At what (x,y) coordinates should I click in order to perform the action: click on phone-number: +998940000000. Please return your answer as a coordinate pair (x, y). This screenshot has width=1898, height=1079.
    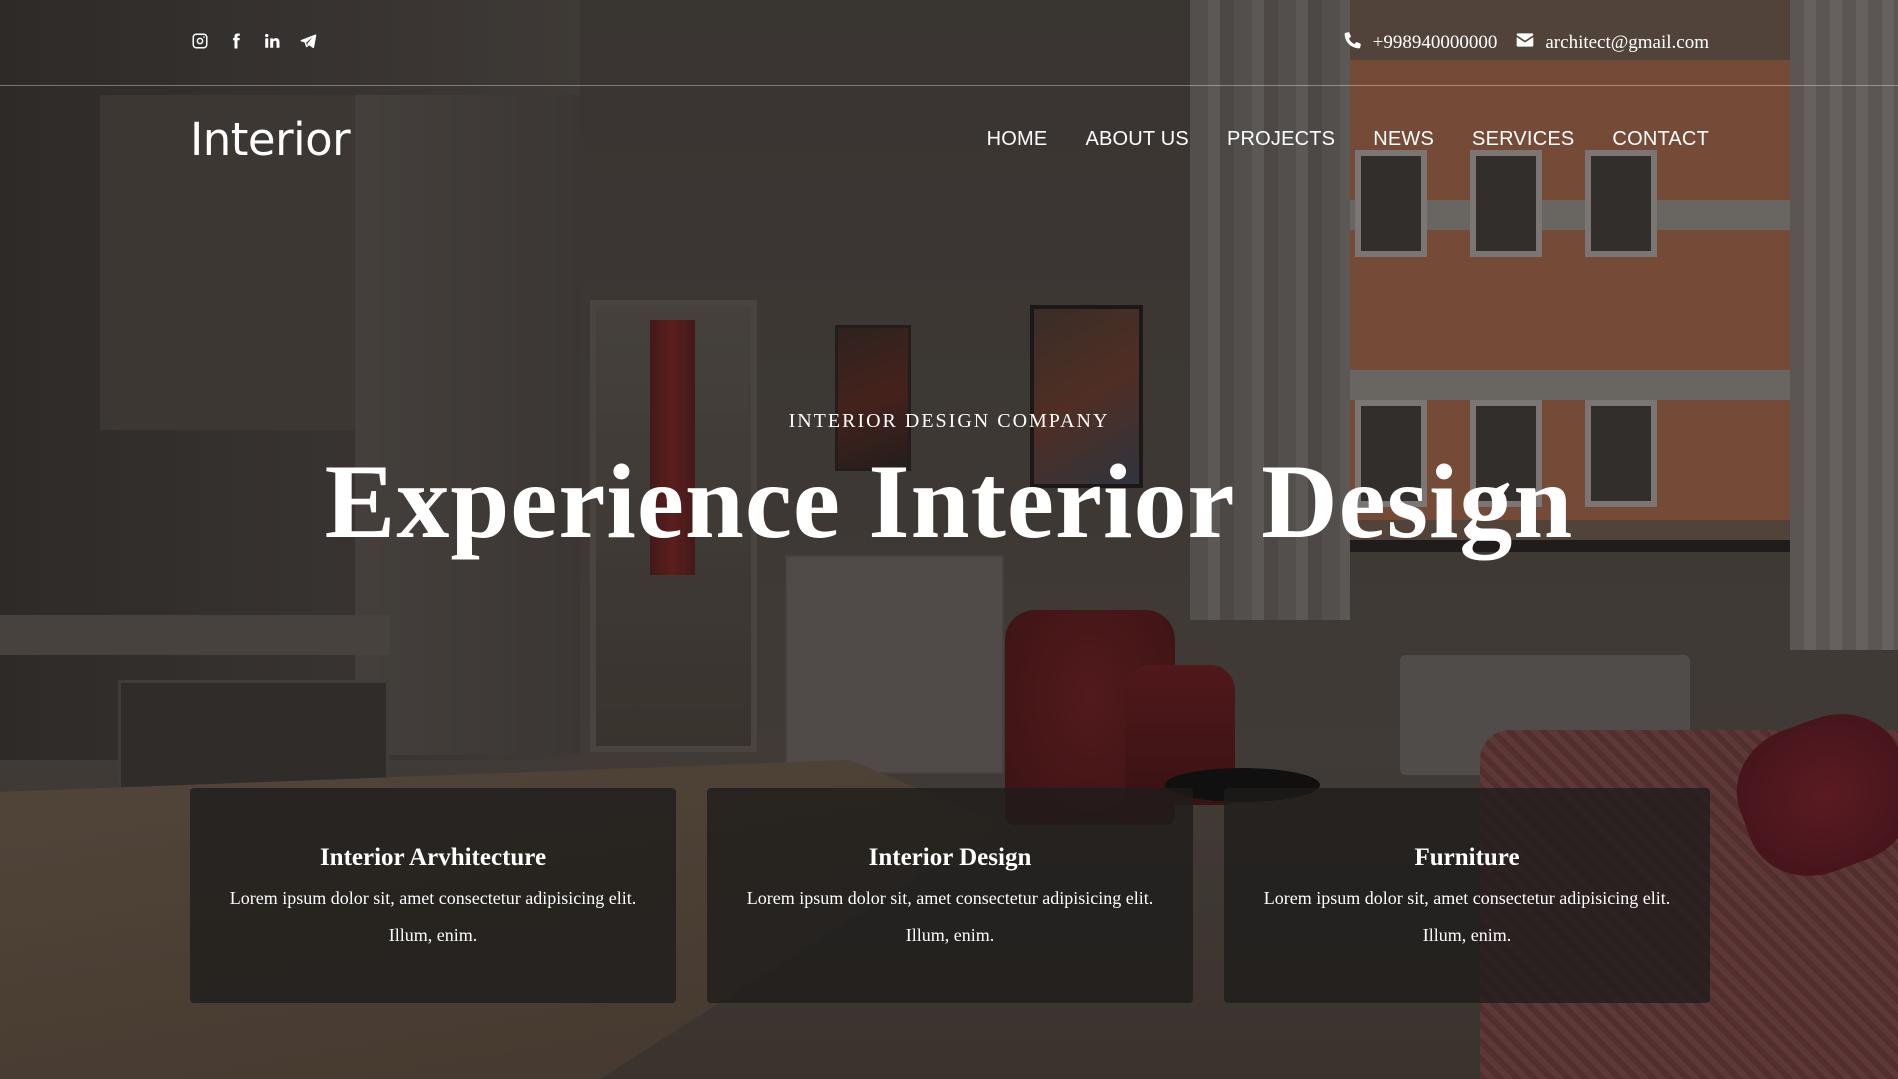
    Looking at the image, I should click on (1435, 42).